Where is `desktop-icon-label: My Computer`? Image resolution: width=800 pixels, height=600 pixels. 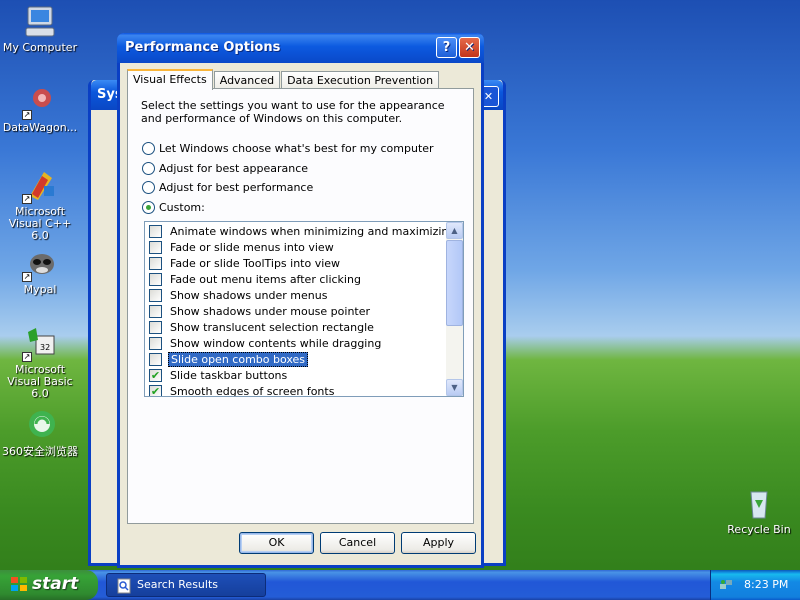 desktop-icon-label: My Computer is located at coordinates (40, 47).